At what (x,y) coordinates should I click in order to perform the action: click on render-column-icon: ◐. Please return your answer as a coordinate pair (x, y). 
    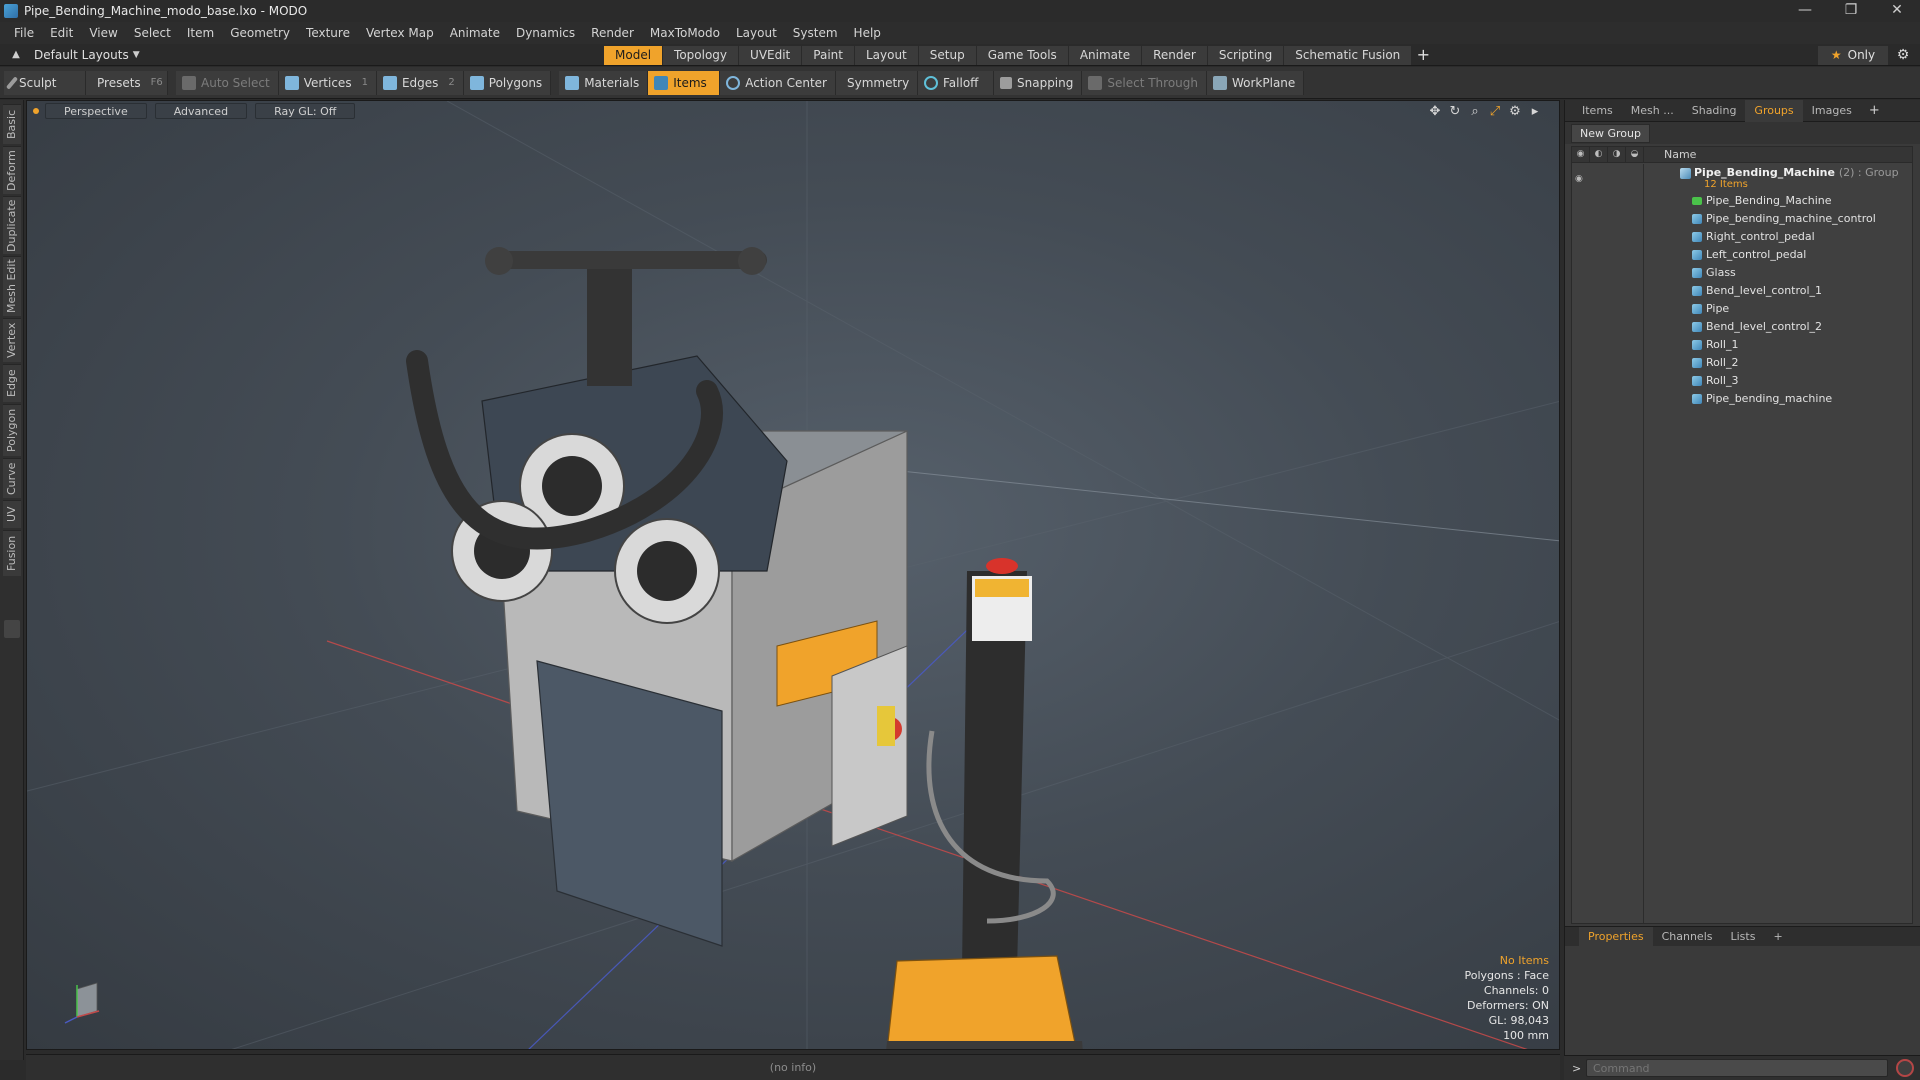
    Looking at the image, I should click on (1599, 154).